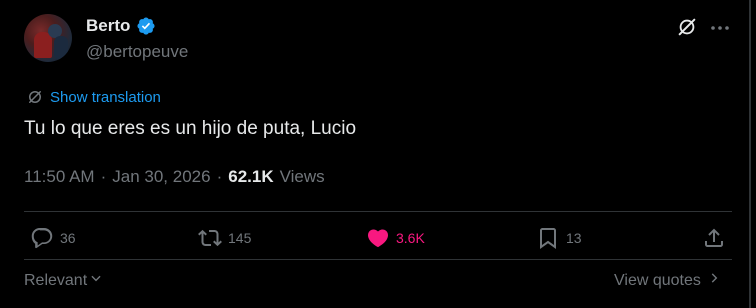  Describe the element at coordinates (161, 177) in the screenshot. I see `tweet-date: Jan 30, 2026` at that location.